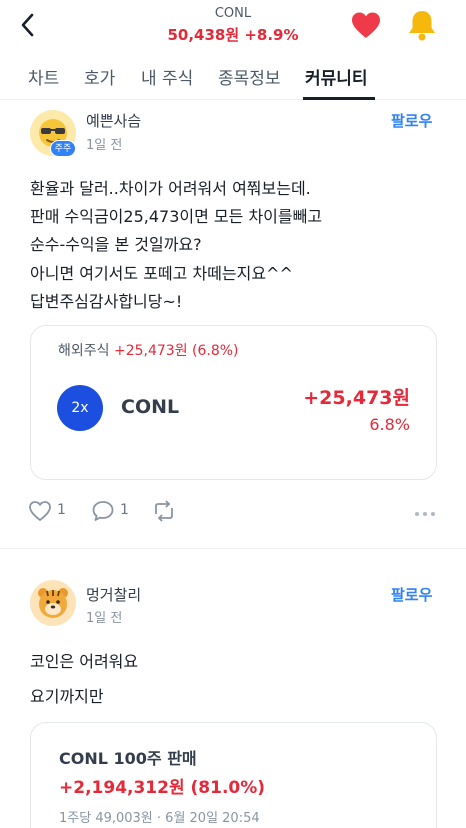 This screenshot has height=828, width=466. I want to click on post-text-line: 답변주심감사합니당~!, so click(106, 301).